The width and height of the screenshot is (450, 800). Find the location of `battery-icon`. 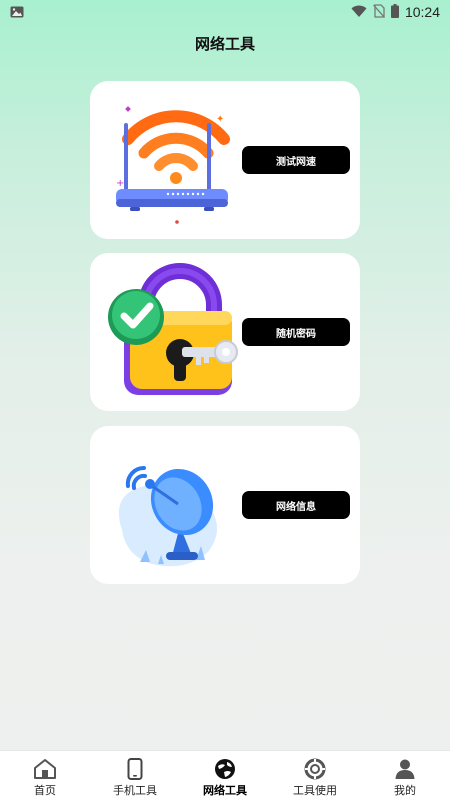

battery-icon is located at coordinates (394, 12).